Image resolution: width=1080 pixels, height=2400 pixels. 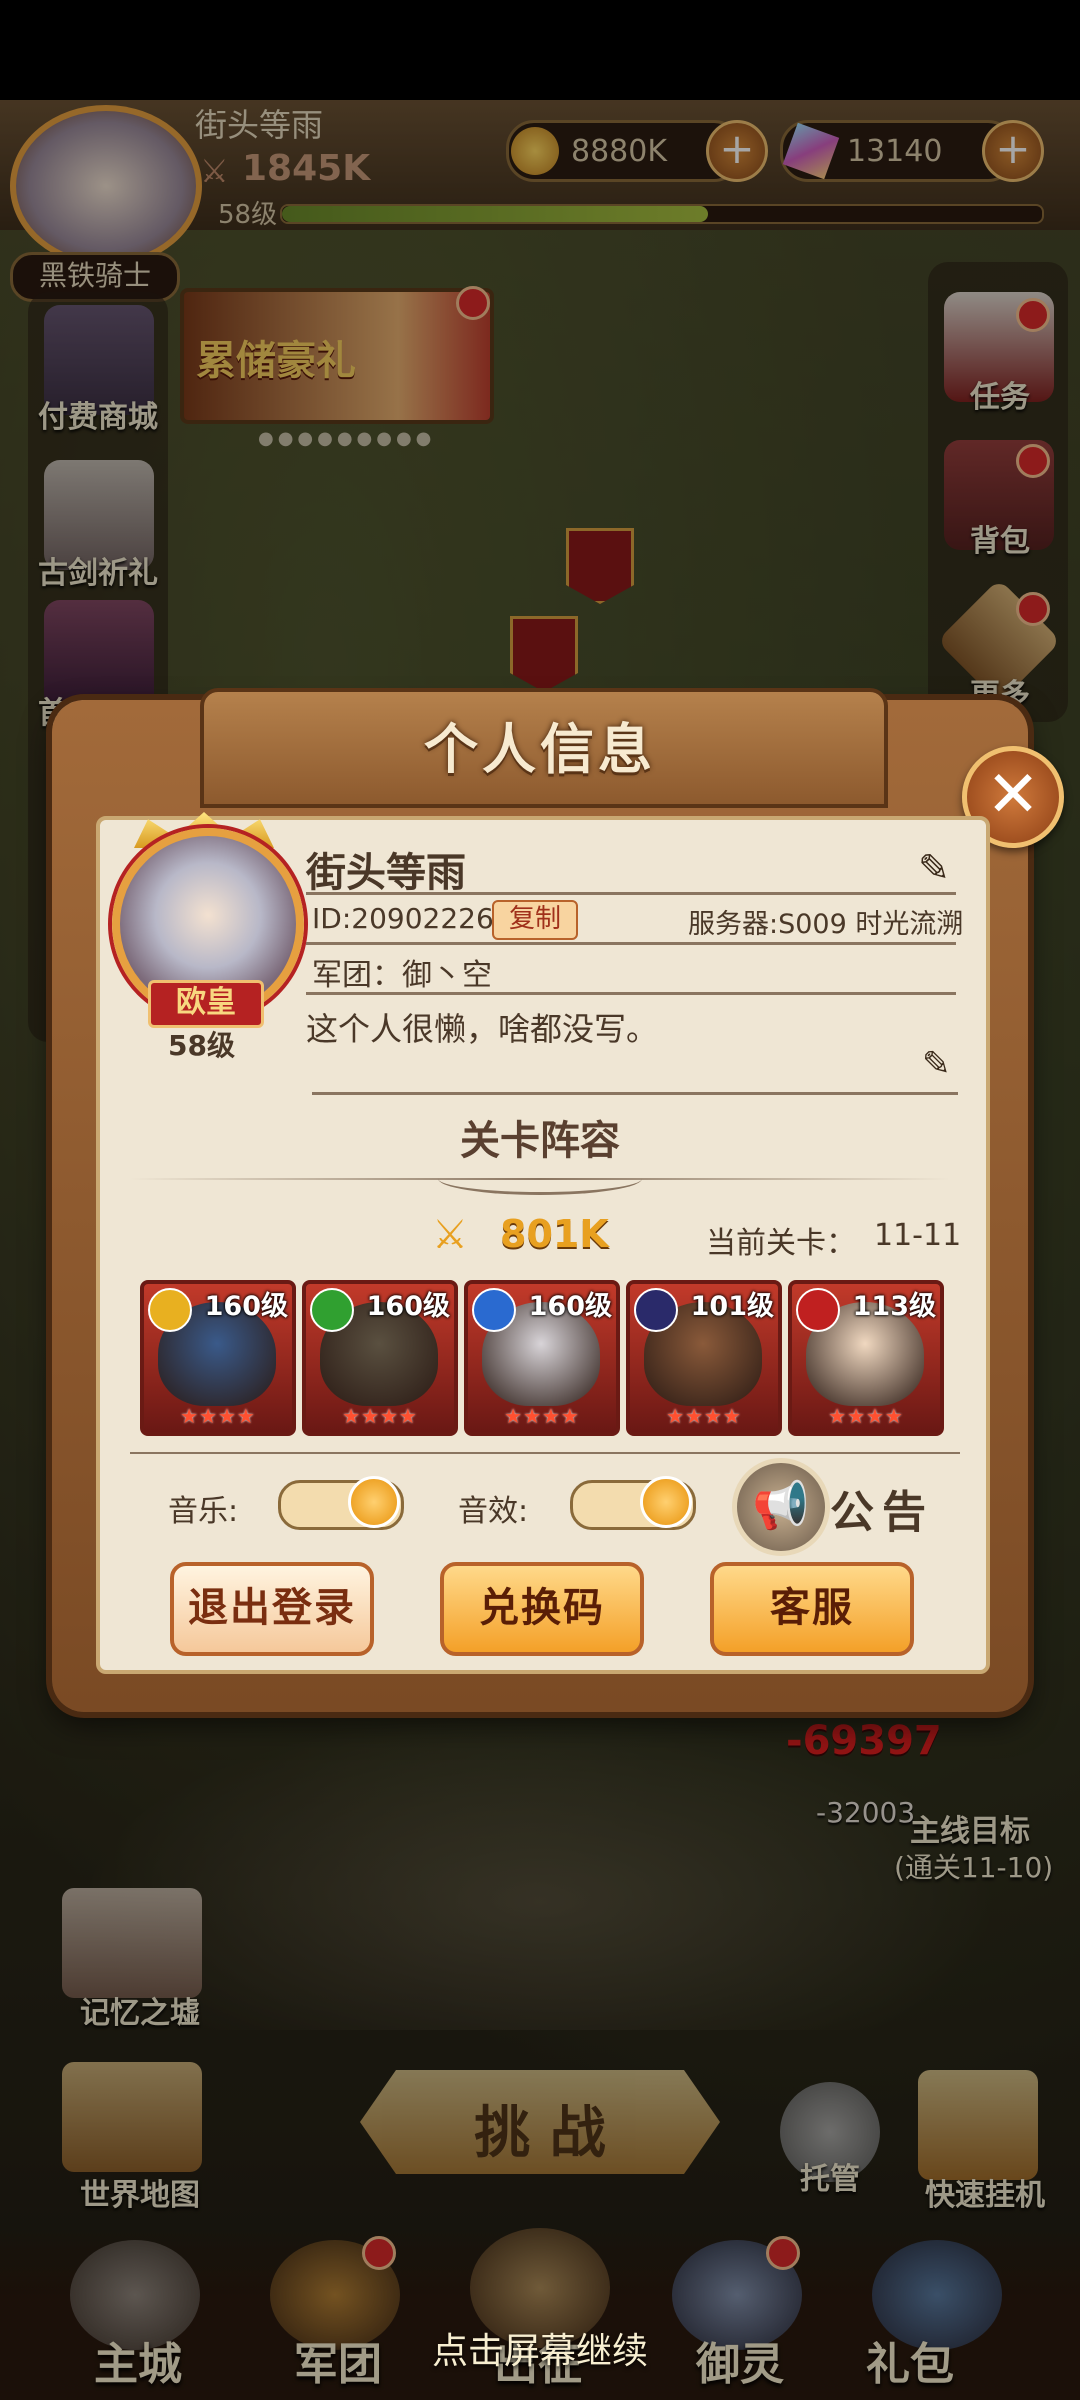 What do you see at coordinates (272, 1609) in the screenshot?
I see `logout-button: 退出登录` at bounding box center [272, 1609].